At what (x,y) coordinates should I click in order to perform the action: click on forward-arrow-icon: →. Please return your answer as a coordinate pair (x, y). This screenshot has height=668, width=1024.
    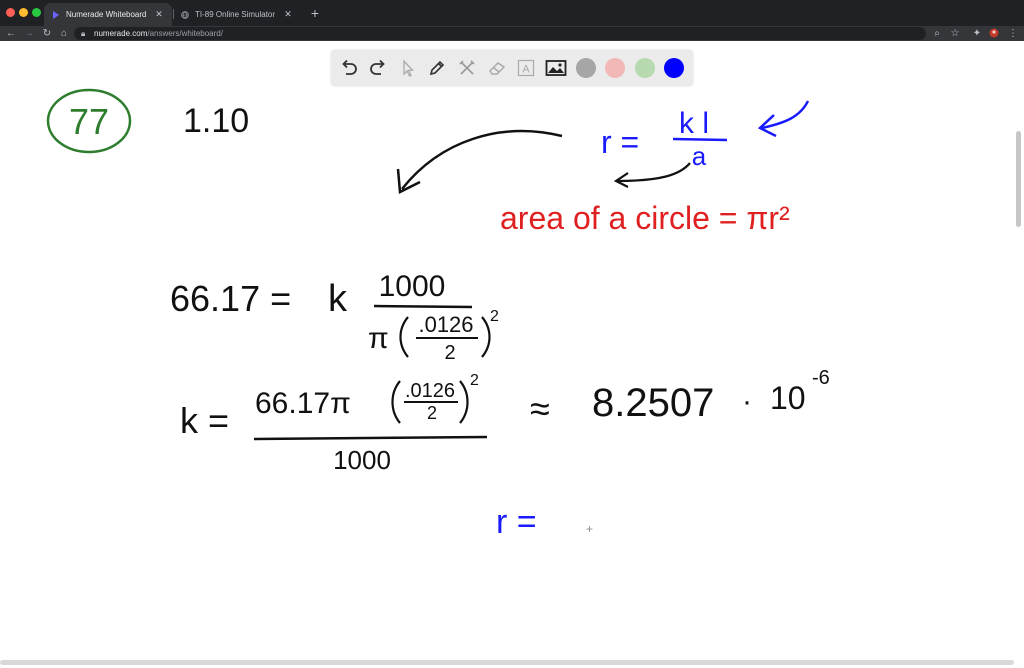
    Looking at the image, I should click on (29, 33).